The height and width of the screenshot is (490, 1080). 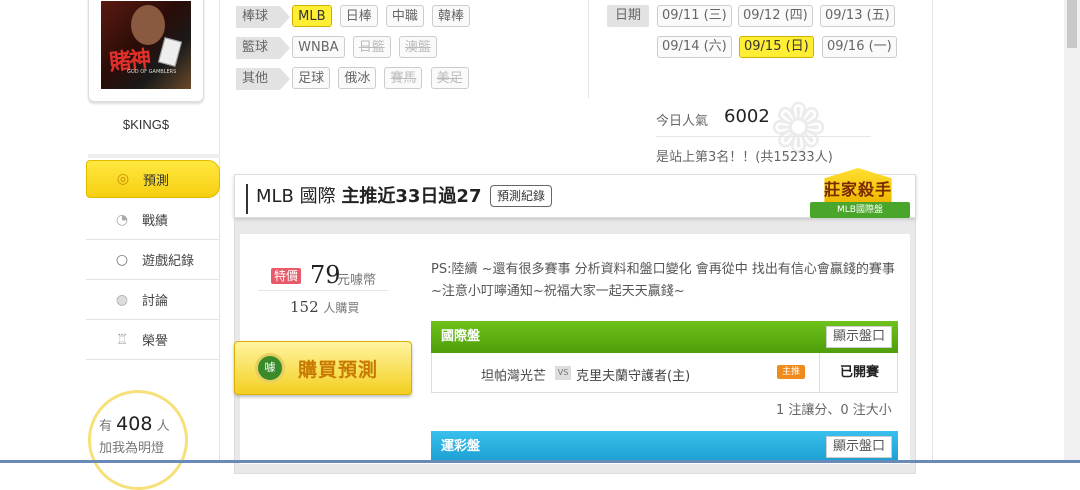 I want to click on sidebar-item-game-log: ○ 遊戲紀錄, so click(x=153, y=260).